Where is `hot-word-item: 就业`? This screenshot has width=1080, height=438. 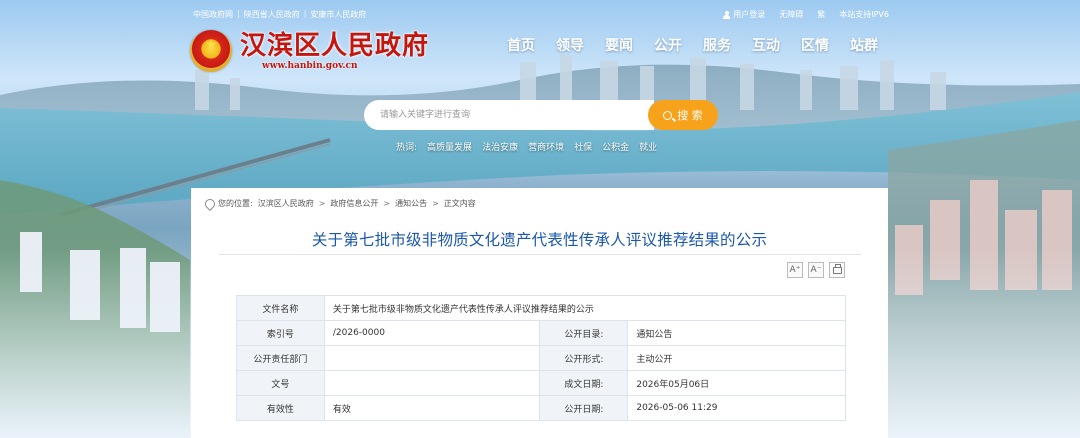
hot-word-item: 就业 is located at coordinates (648, 146).